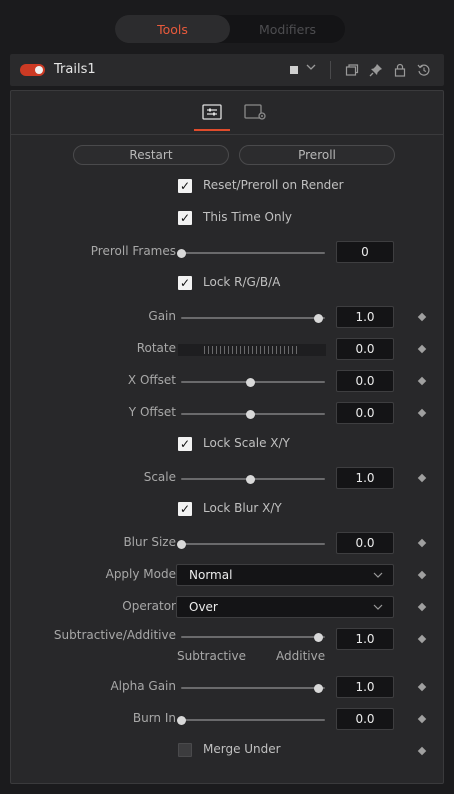  I want to click on gain-slider, so click(253, 318).